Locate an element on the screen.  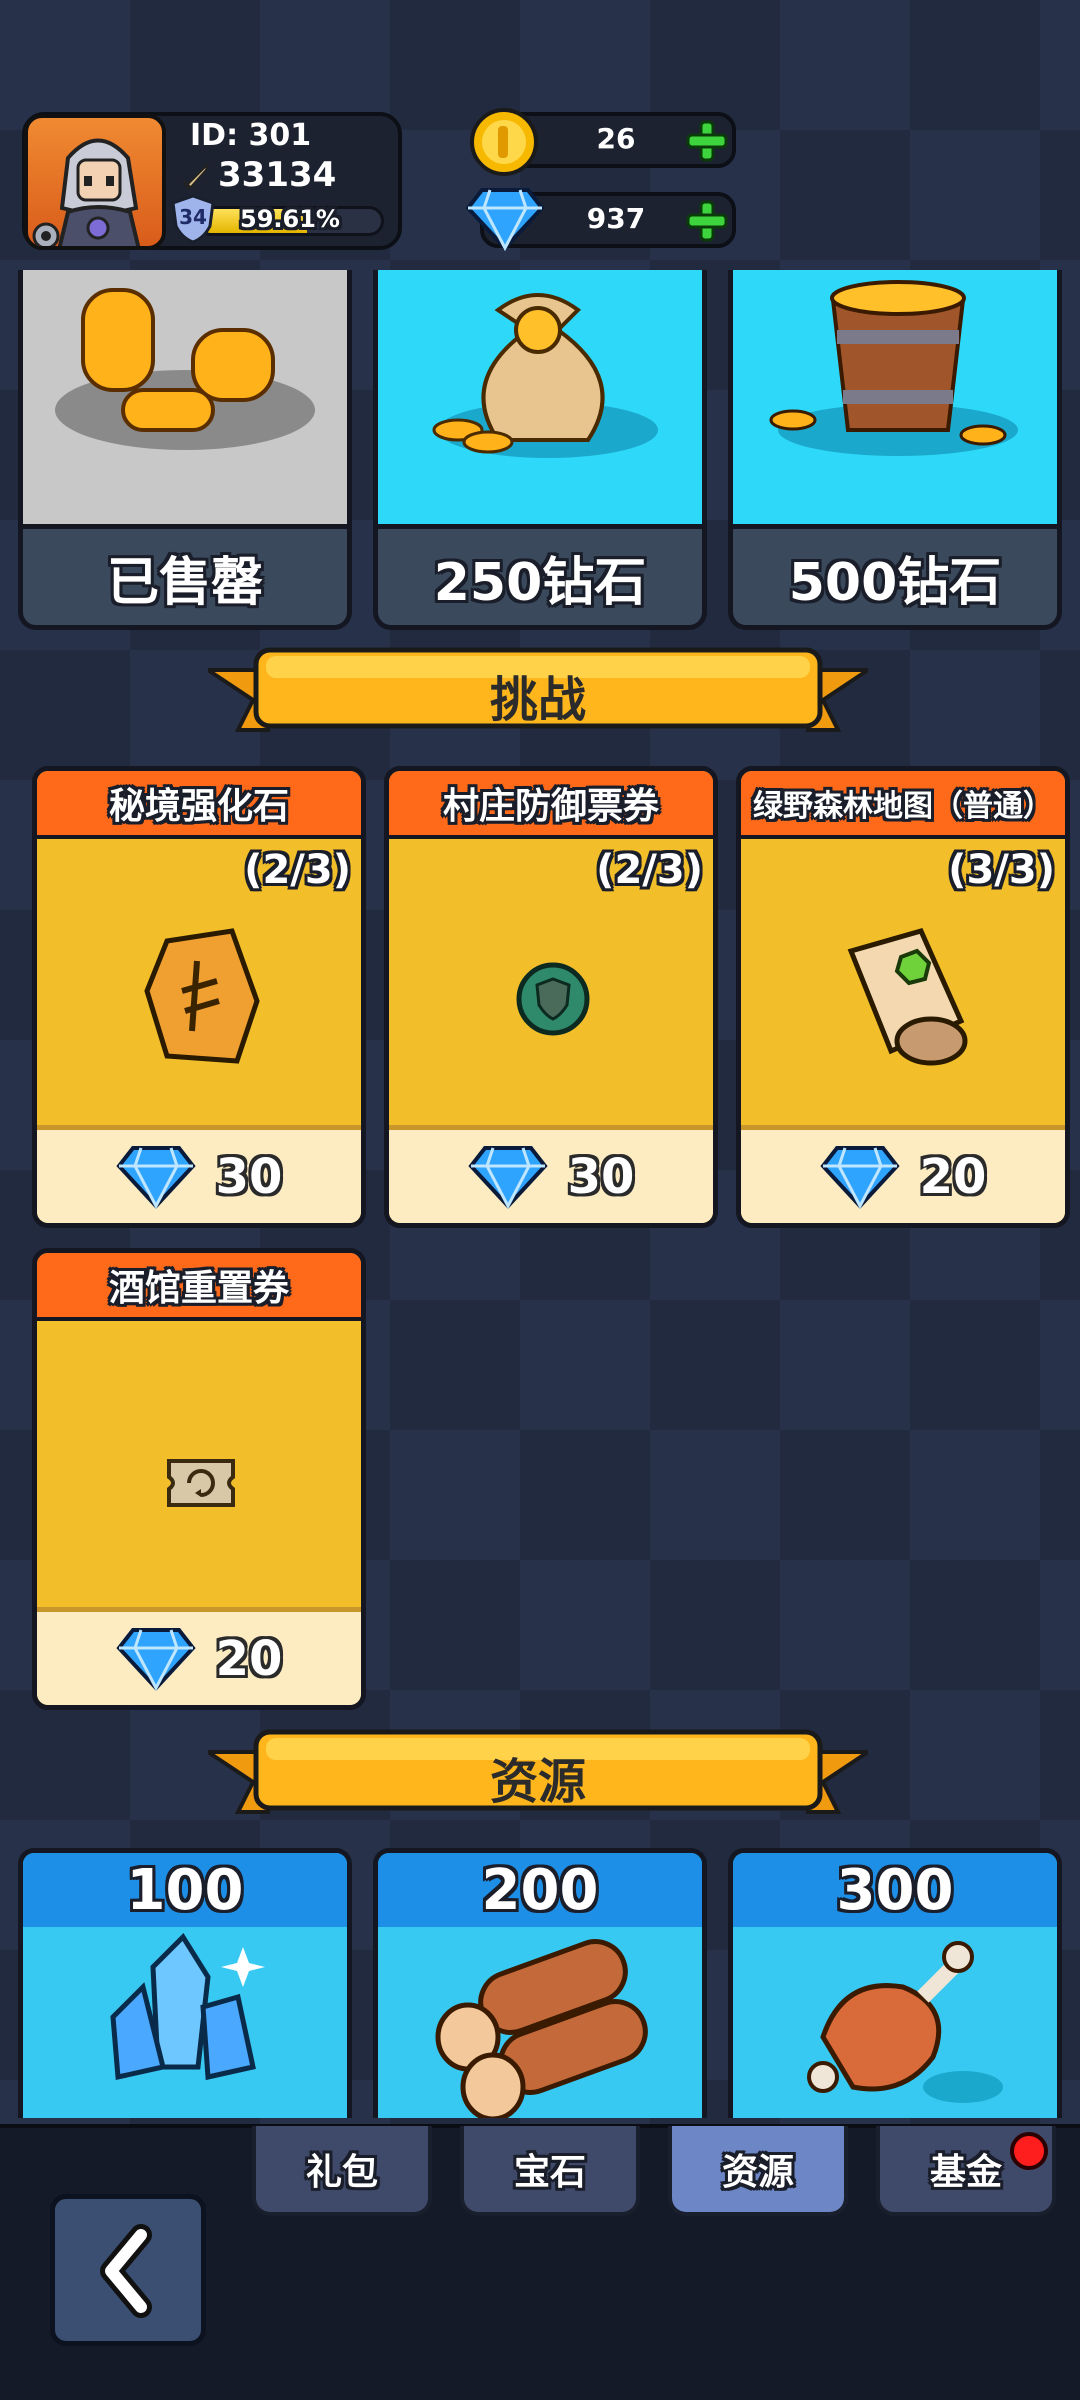
resource-item-card: 200 is located at coordinates (540, 1983).